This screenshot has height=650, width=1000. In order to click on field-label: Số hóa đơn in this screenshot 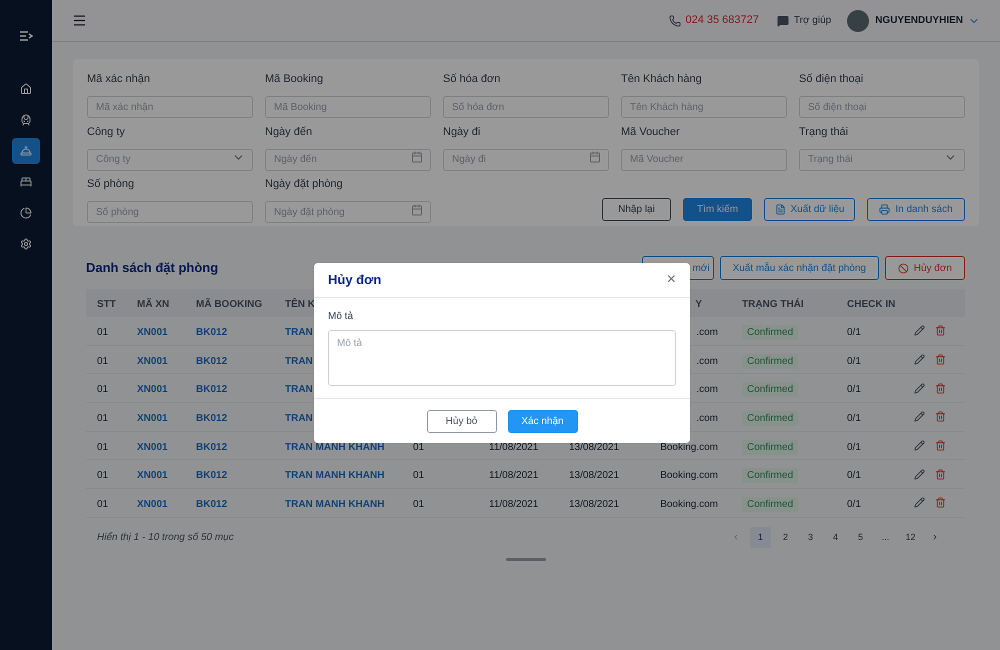, I will do `click(472, 79)`.